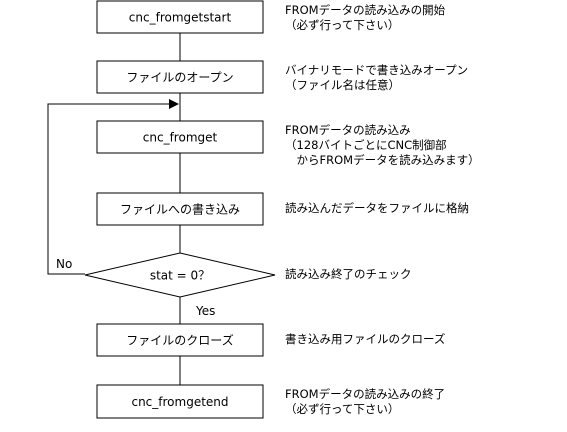  Describe the element at coordinates (342, 85) in the screenshot. I see `note-line: （ファイル名は任意）` at that location.